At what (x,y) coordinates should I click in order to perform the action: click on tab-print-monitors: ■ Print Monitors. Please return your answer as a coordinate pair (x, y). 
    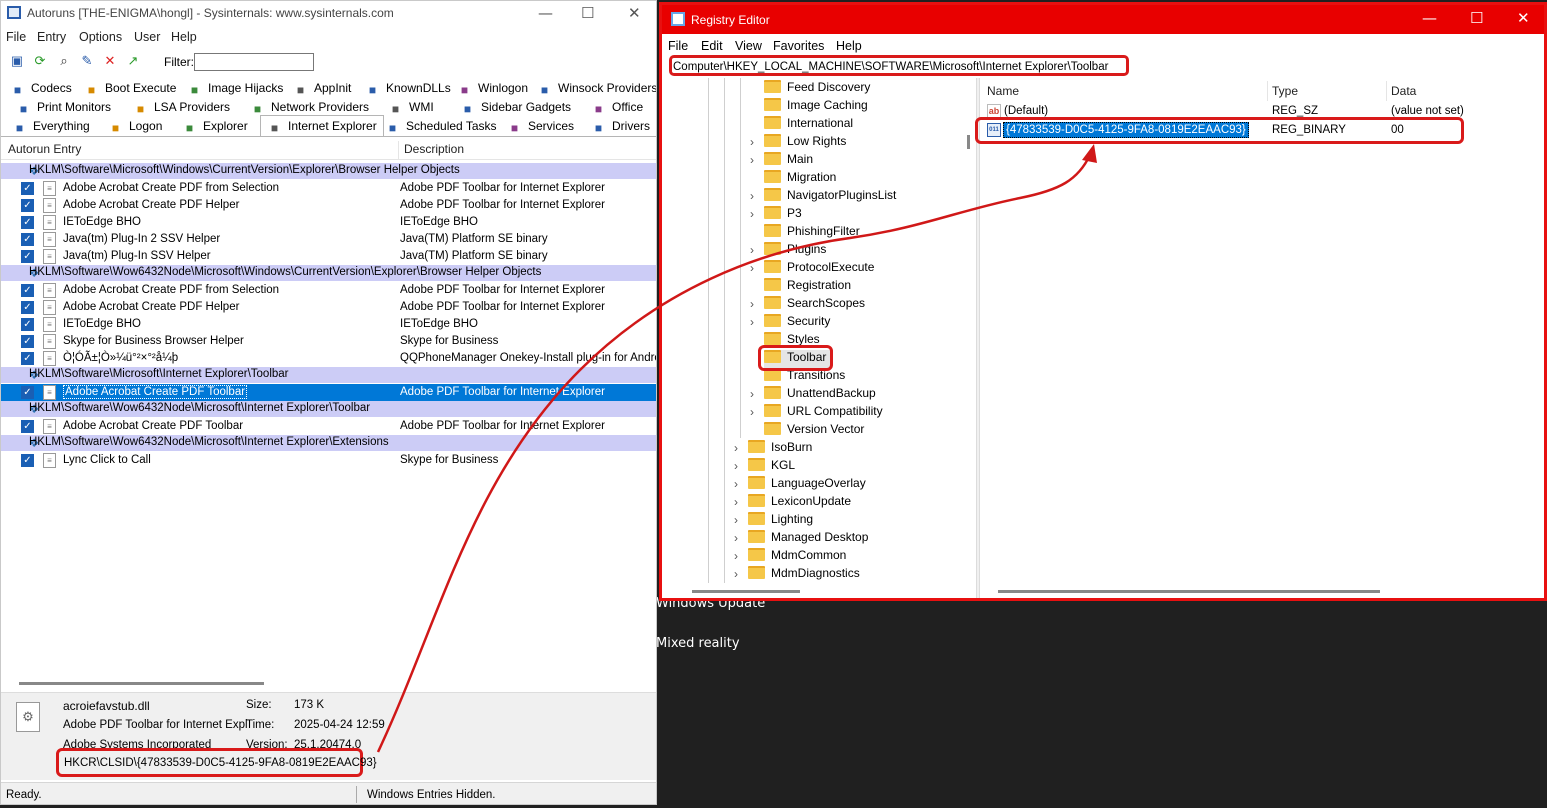
    Looking at the image, I should click on (63, 109).